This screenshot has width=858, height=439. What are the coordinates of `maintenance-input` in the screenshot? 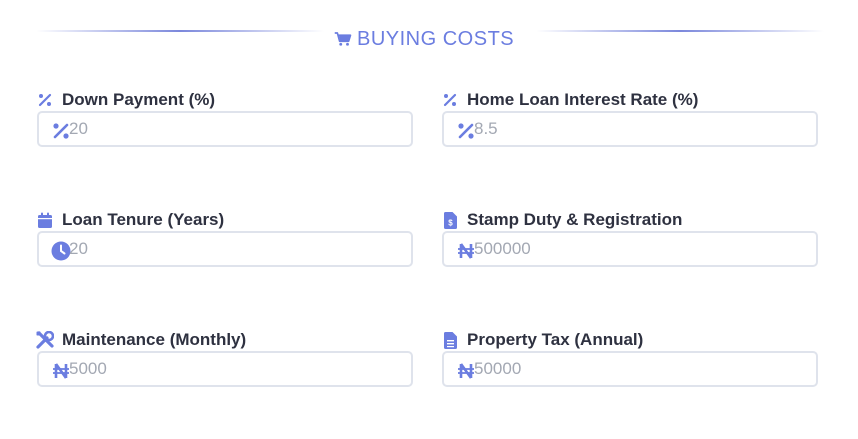 It's located at (234, 369).